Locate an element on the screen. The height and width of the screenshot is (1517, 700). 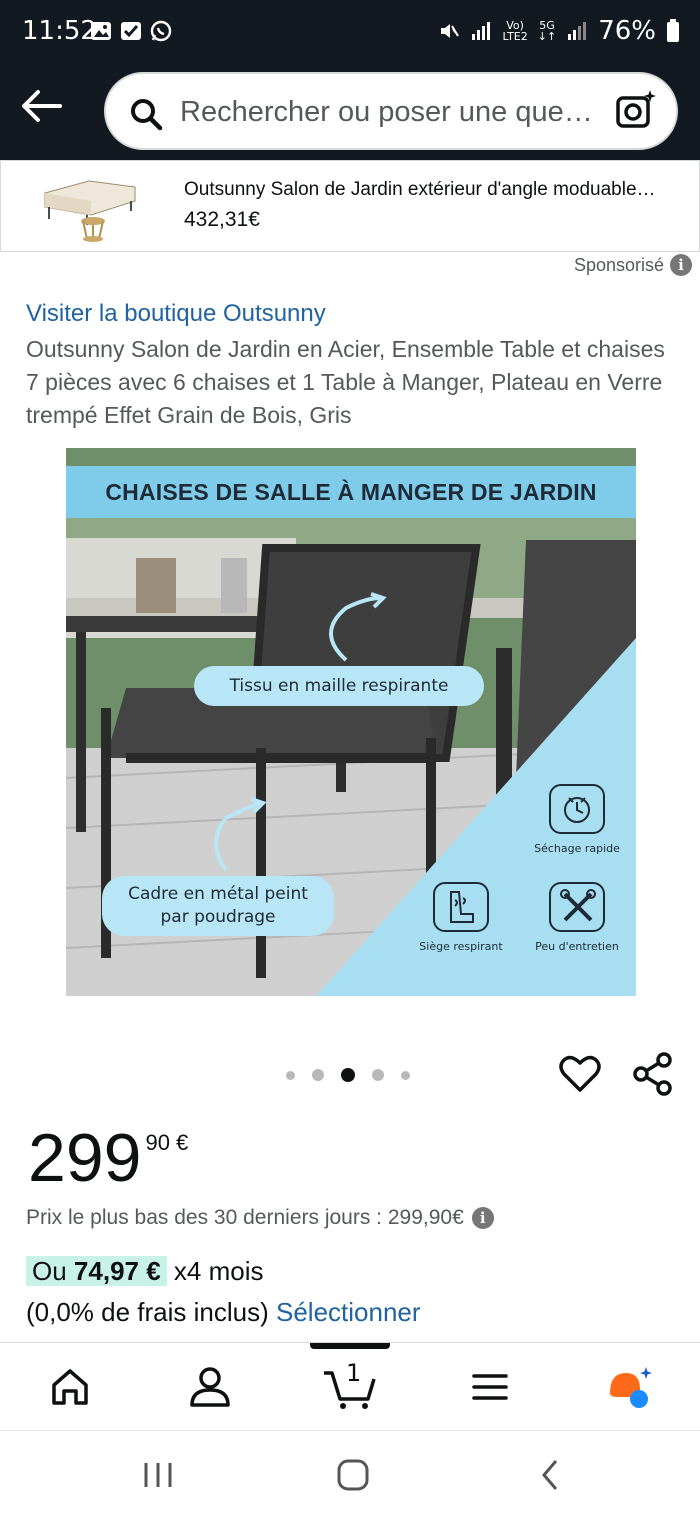
signal-icon is located at coordinates (481, 31).